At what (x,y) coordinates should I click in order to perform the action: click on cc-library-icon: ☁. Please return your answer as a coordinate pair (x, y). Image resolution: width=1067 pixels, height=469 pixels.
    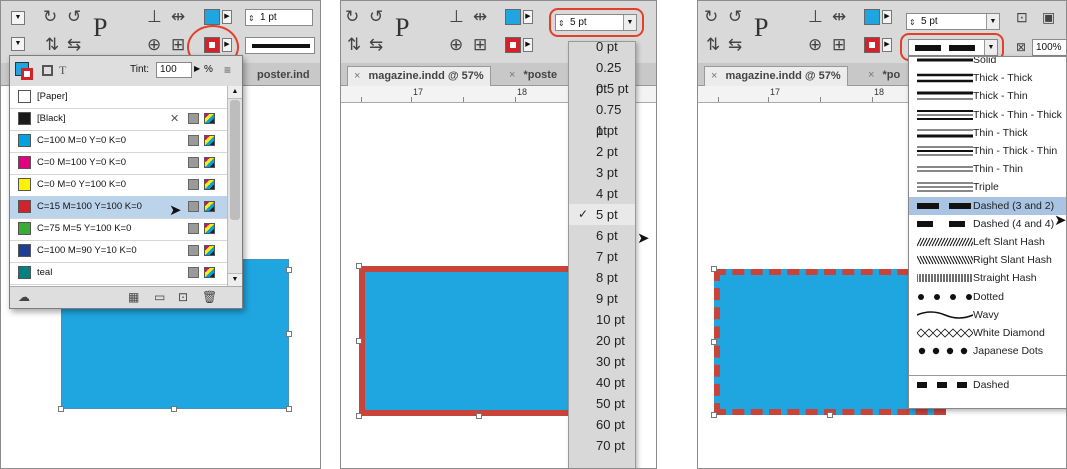
    Looking at the image, I should click on (24, 297).